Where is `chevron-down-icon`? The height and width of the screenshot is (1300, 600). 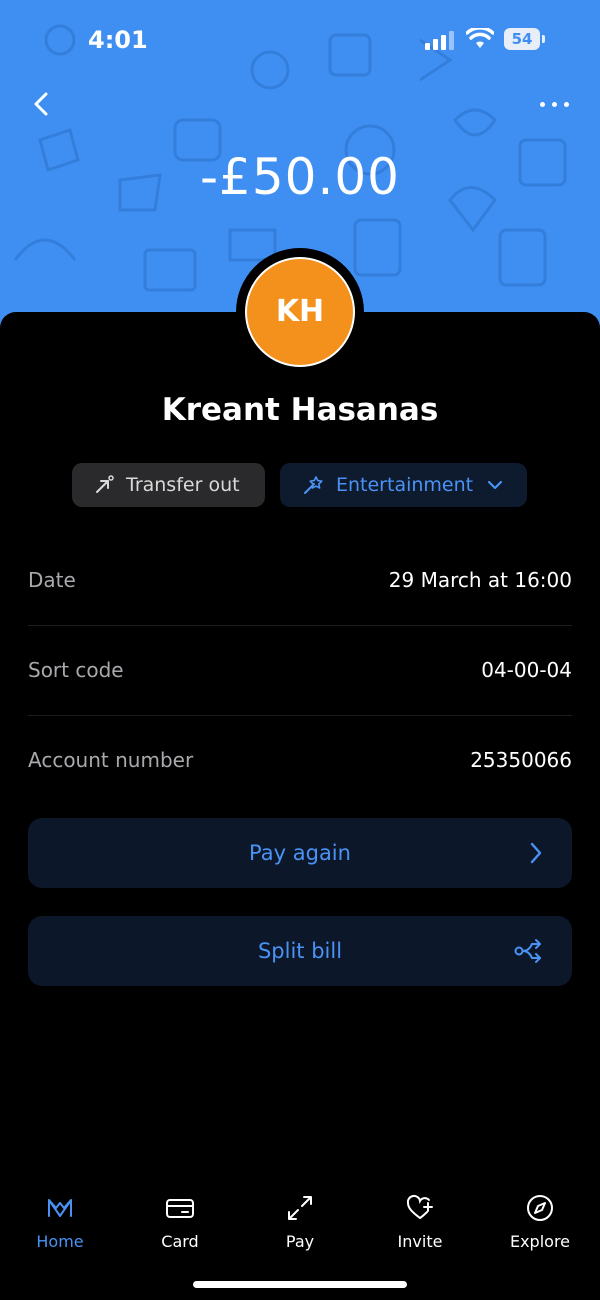
chevron-down-icon is located at coordinates (495, 485).